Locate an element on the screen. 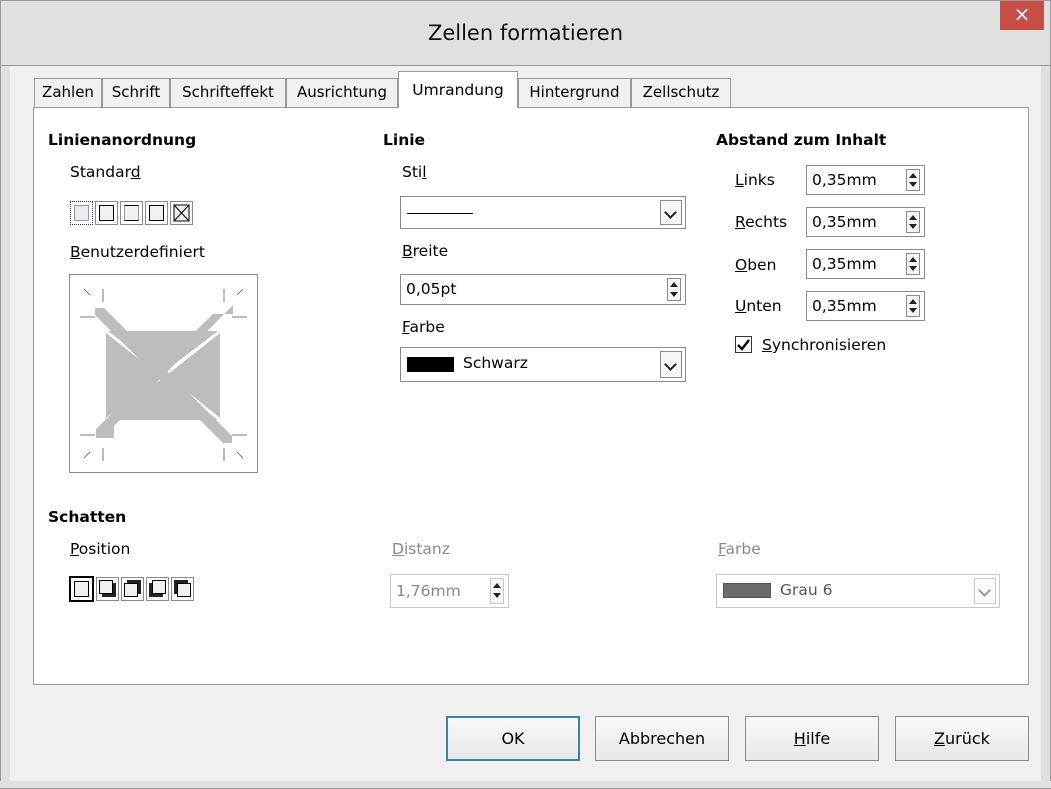  preset-diagonal is located at coordinates (181, 213).